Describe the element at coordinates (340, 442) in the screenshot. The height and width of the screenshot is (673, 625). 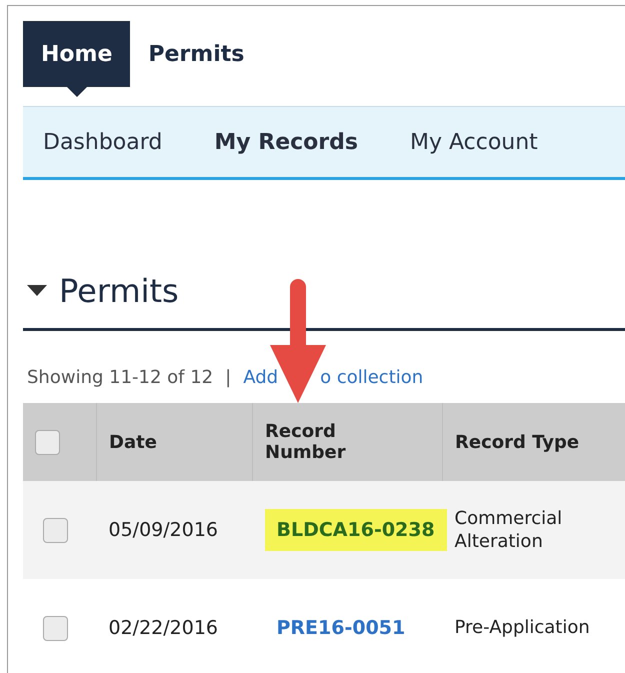
I see `column-header: Record Number` at that location.